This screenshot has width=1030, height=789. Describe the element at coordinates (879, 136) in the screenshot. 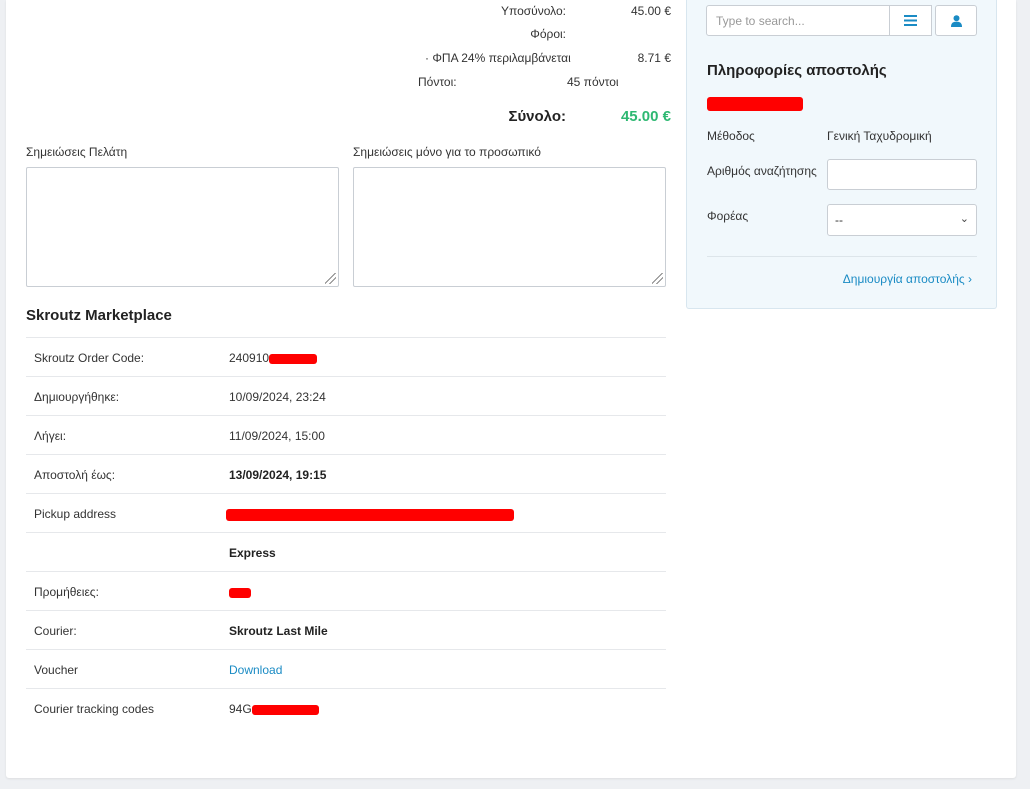

I see `method-value: Γενική Ταχυδρομική` at that location.